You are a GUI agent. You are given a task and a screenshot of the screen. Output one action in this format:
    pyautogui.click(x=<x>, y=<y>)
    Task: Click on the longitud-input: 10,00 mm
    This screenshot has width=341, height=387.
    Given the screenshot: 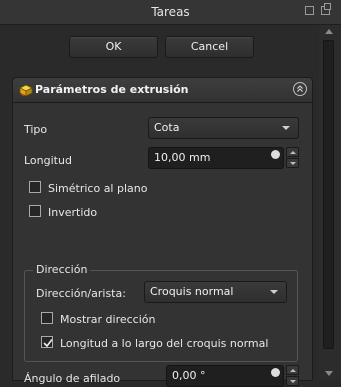 What is the action you would take?
    pyautogui.click(x=216, y=158)
    